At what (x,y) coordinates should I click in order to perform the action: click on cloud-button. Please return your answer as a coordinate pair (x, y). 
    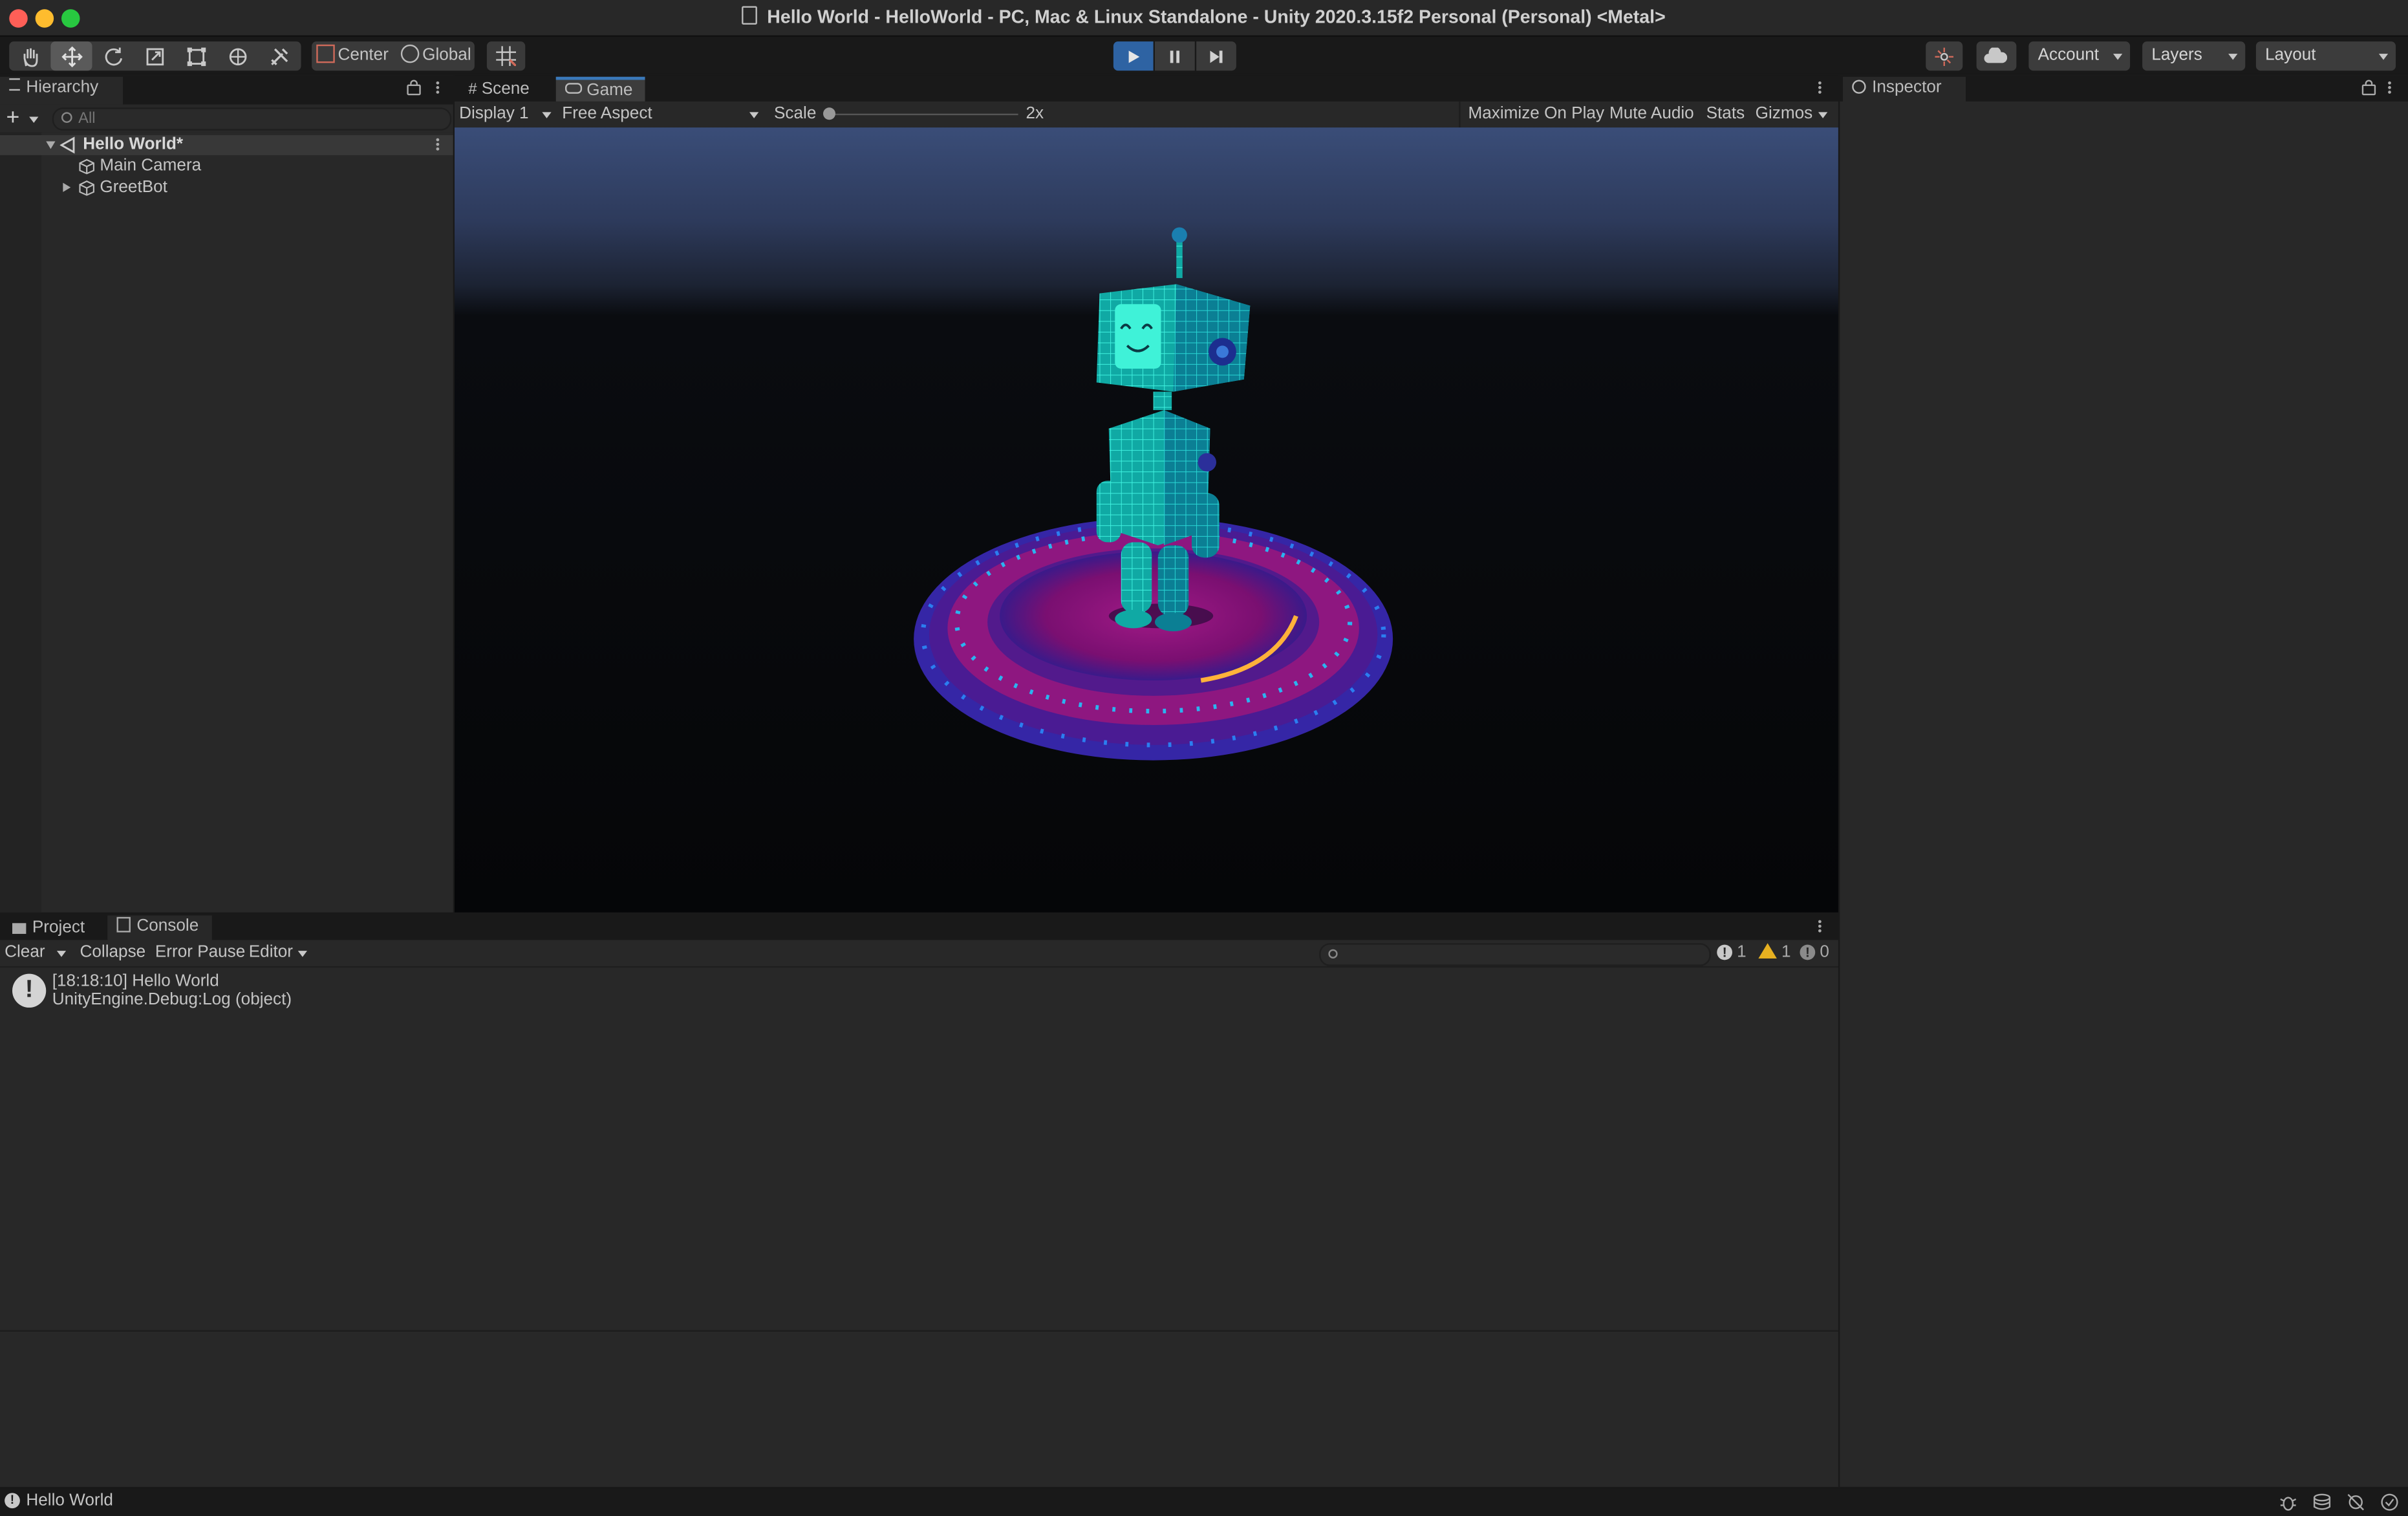
    Looking at the image, I should click on (1996, 56).